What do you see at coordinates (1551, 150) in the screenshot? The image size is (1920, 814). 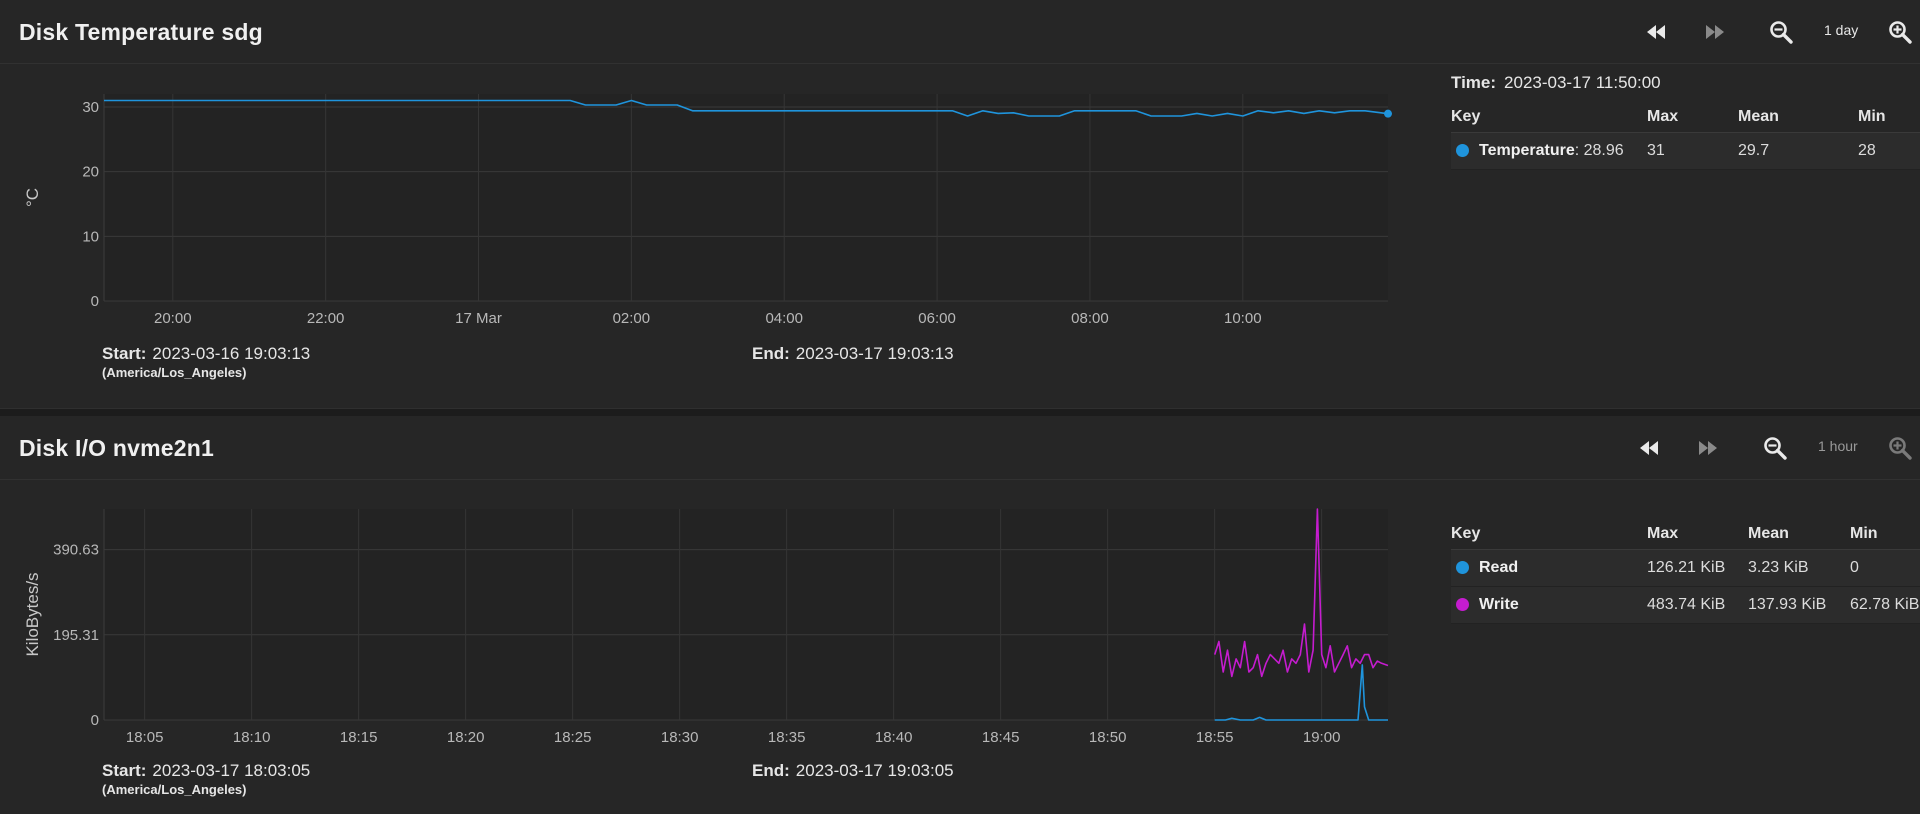 I see `legend-key: Temperature: 28.96` at bounding box center [1551, 150].